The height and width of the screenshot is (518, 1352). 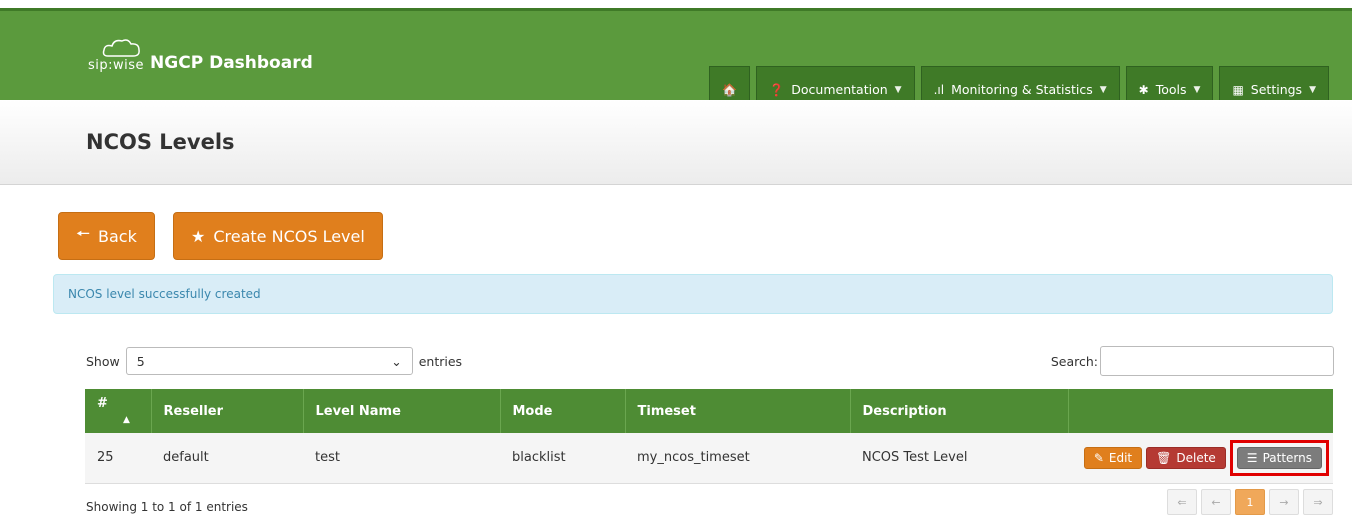 What do you see at coordinates (118, 411) in the screenshot?
I see `col-id: # ▲` at bounding box center [118, 411].